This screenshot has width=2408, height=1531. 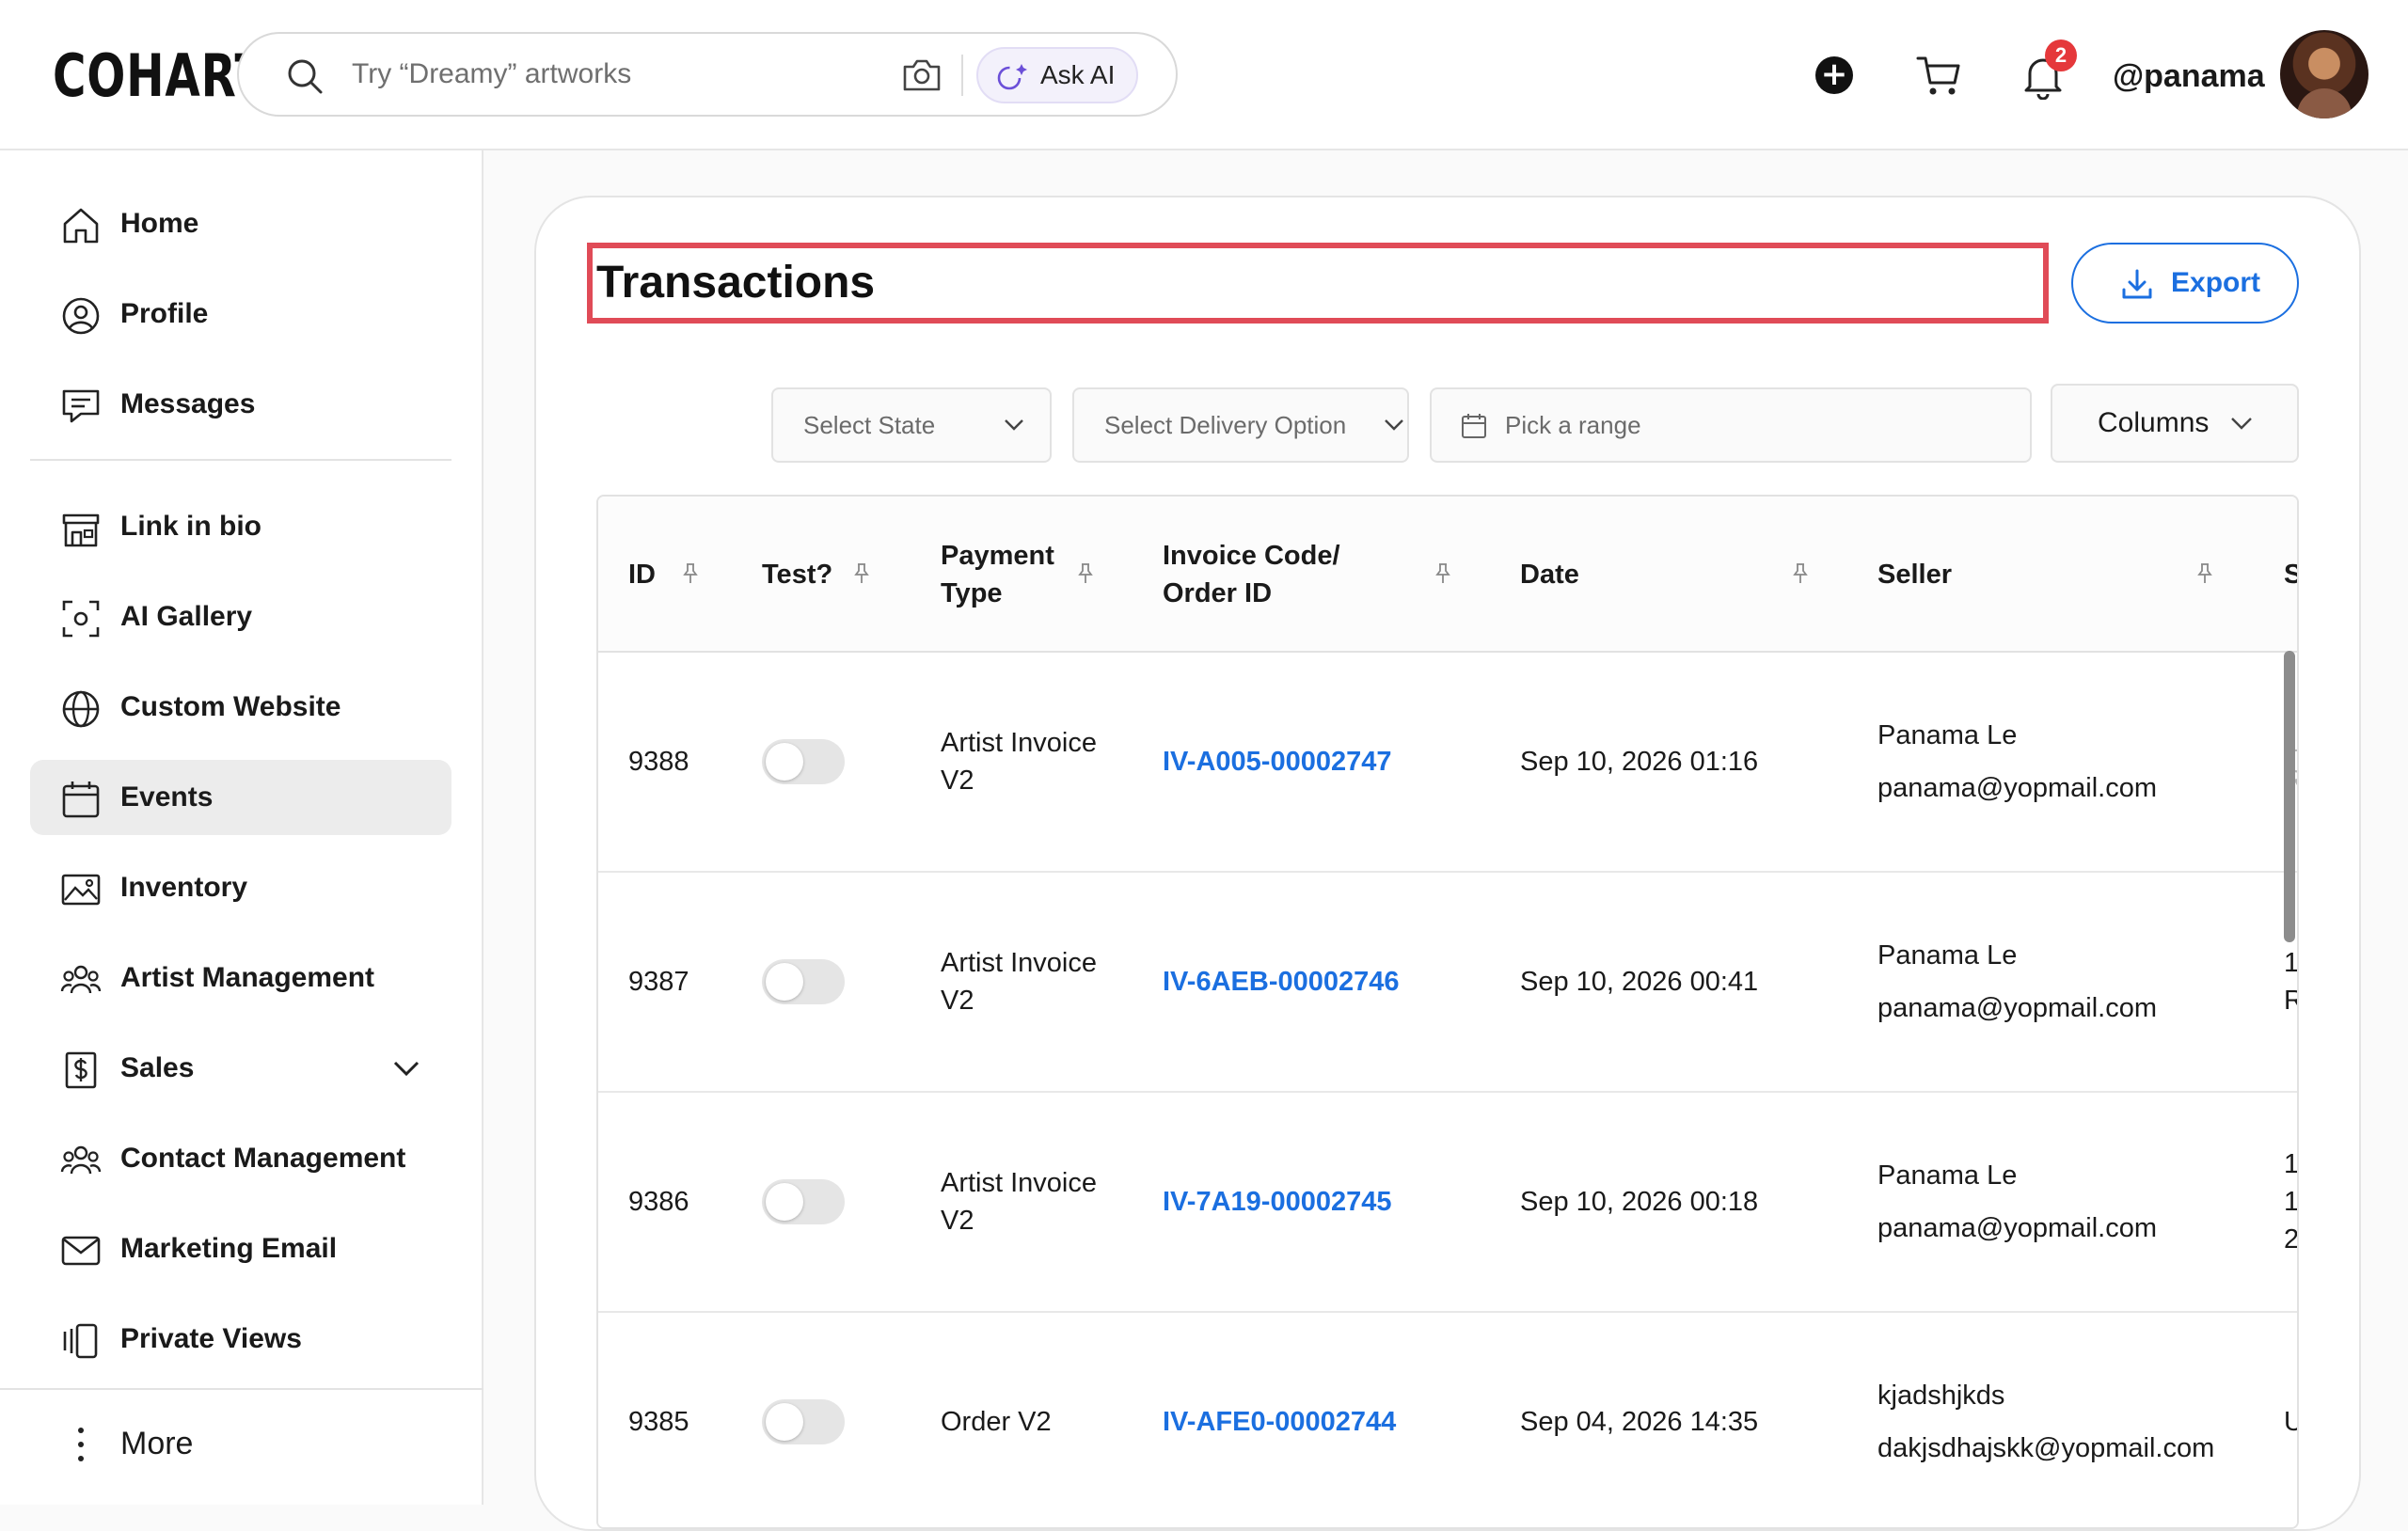 I want to click on sidebar-item-events: Events, so click(x=241, y=797).